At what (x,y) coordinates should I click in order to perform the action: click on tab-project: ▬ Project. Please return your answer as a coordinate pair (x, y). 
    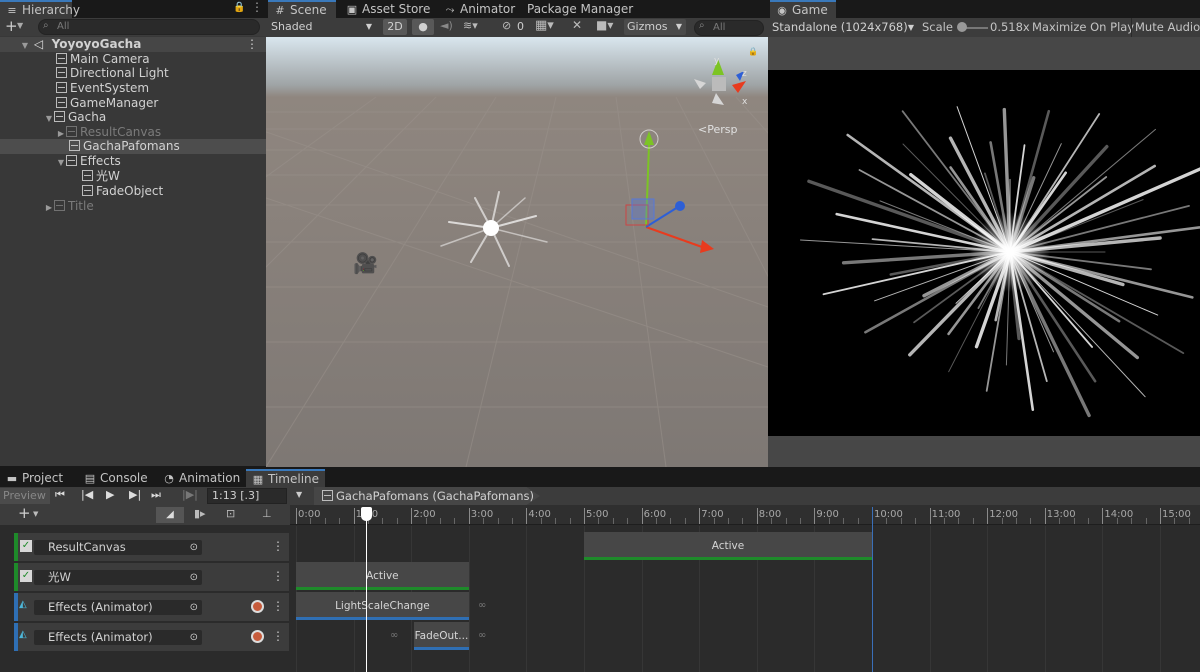
    Looking at the image, I should click on (34, 478).